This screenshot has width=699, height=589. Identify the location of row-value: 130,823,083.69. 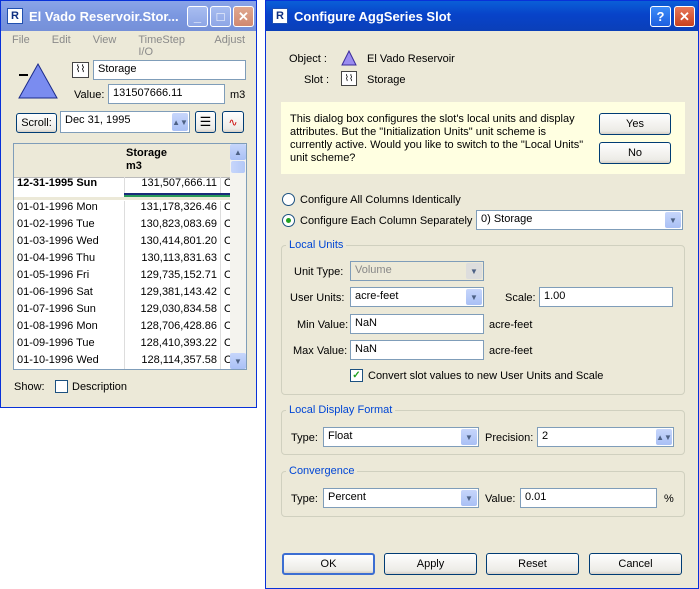
(172, 226).